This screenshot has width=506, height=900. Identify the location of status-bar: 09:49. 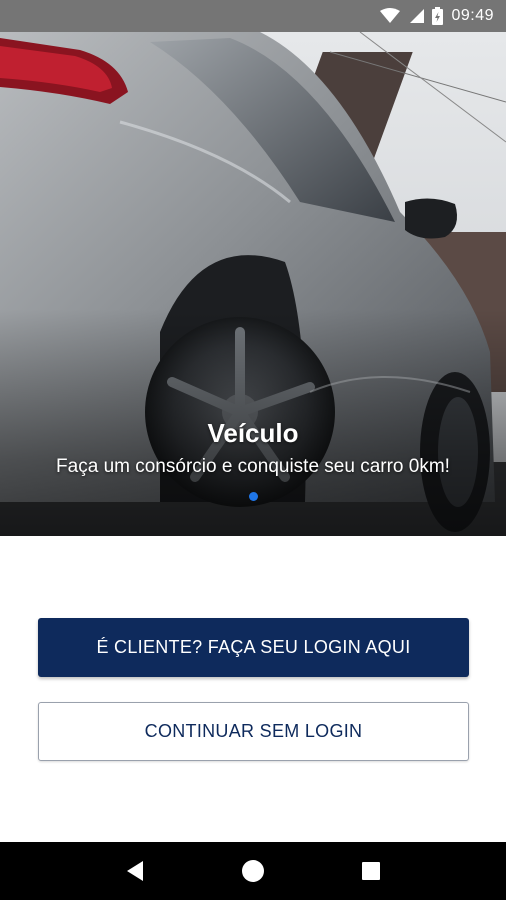
(253, 16).